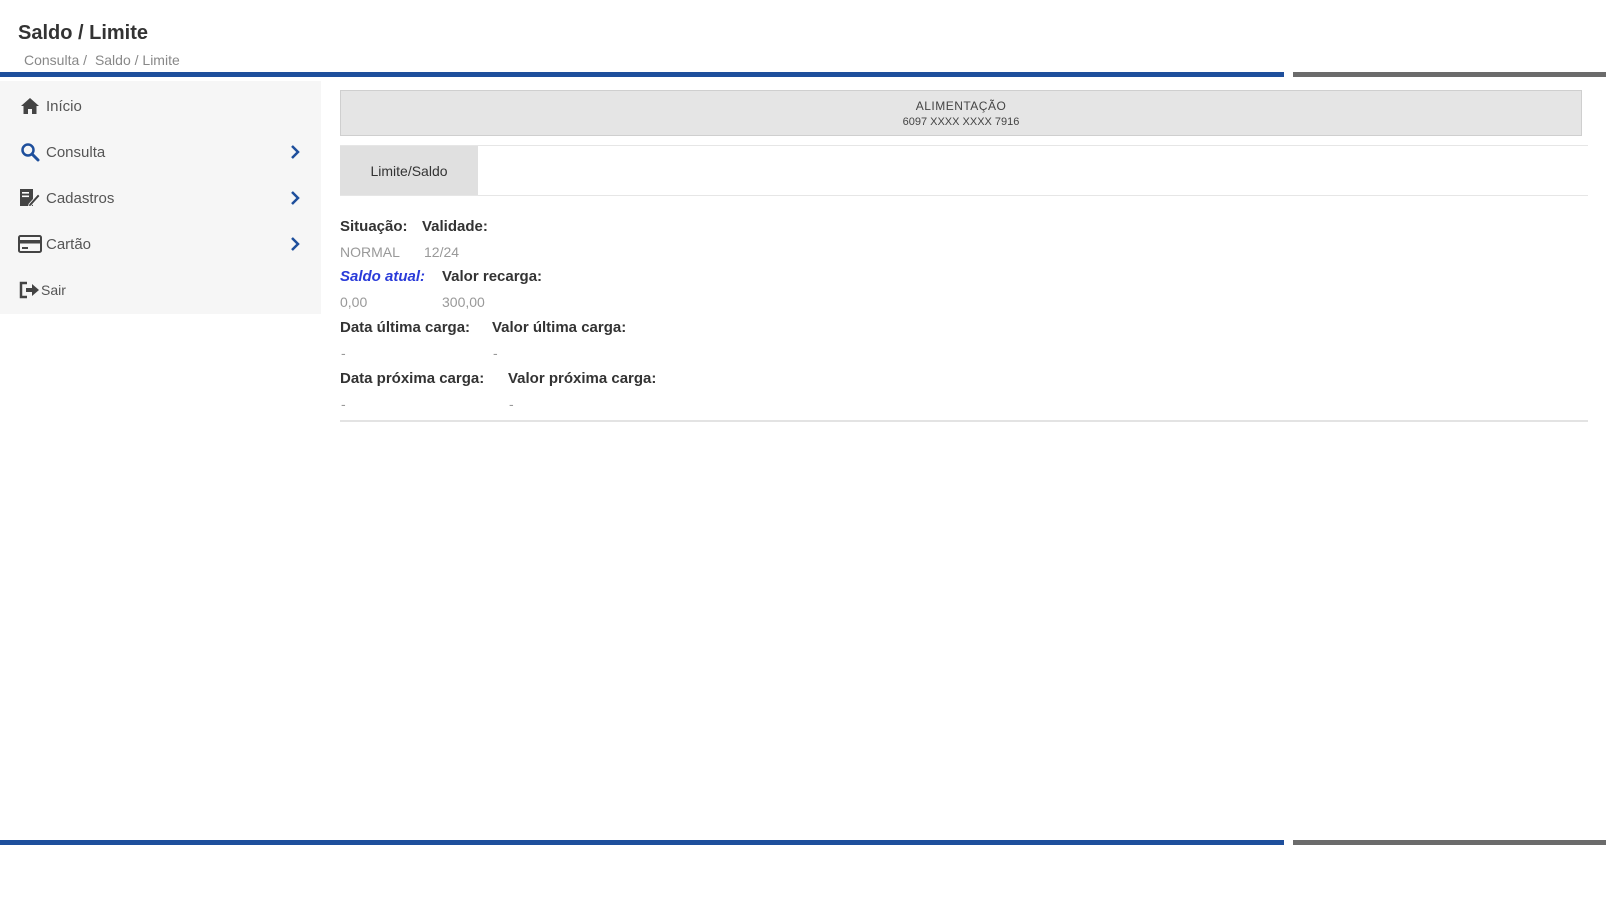 This screenshot has height=900, width=1606. I want to click on valor-proxima-carga-label: Valor próxima carga:, so click(582, 378).